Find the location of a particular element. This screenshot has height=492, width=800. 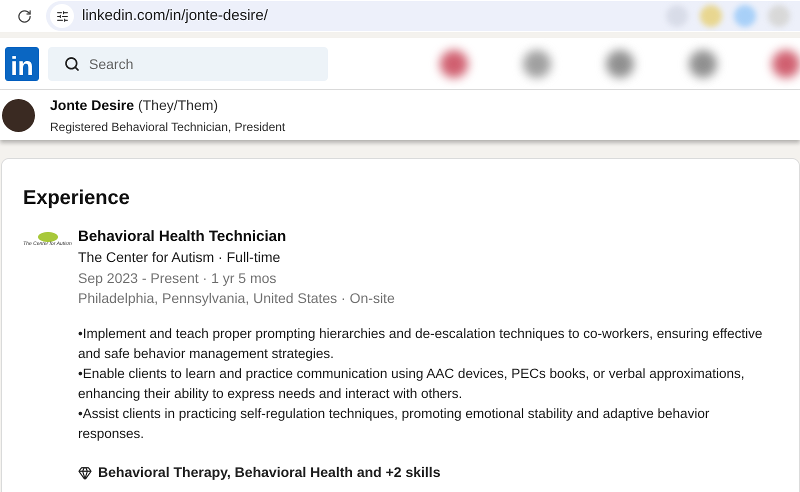

description-text: •Assist clients in practicing self-regulation techniques, promoting emotional stability and adaptive behavior responses. is located at coordinates (394, 424).